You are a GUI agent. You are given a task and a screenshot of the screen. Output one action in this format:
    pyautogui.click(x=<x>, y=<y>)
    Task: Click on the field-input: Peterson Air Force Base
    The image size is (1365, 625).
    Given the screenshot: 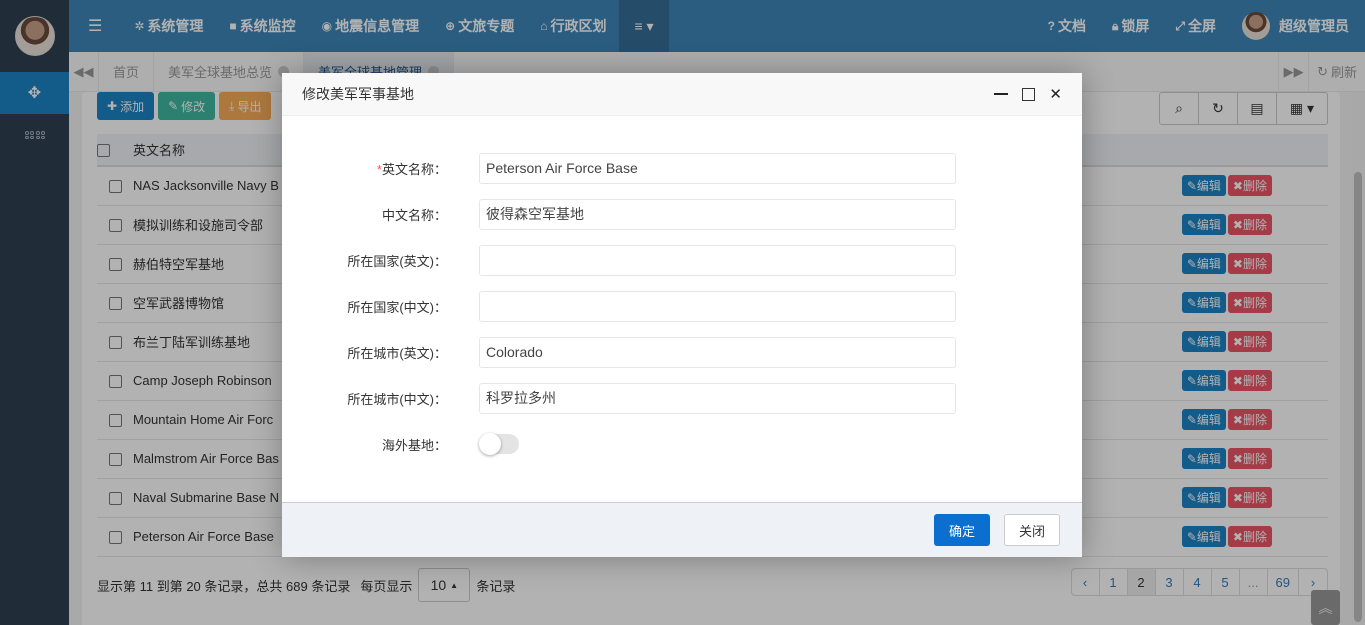 What is the action you would take?
    pyautogui.click(x=717, y=168)
    